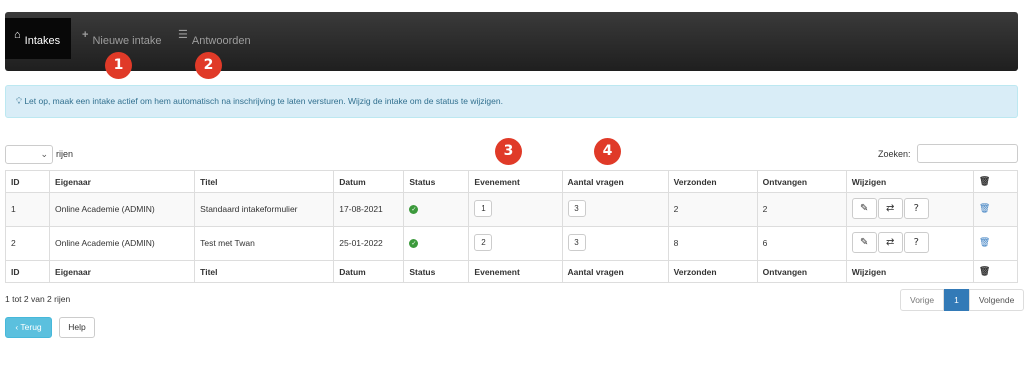 This screenshot has height=379, width=1024. What do you see at coordinates (369, 243) in the screenshot?
I see `cell-date: 25-01-2022` at bounding box center [369, 243].